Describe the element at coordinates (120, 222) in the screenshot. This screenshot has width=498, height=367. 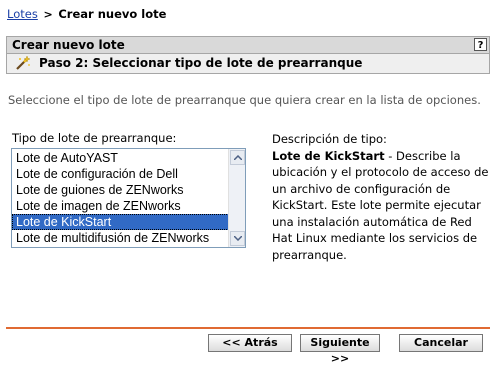
I see `list-item-selected: Lote de KickStart` at that location.